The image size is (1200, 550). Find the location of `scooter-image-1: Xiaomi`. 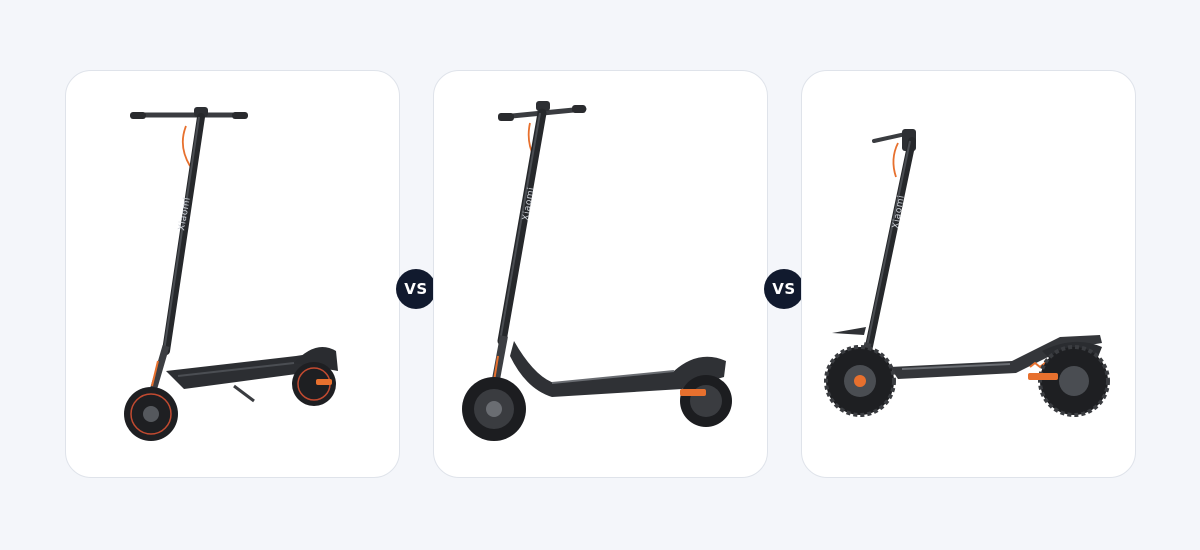

scooter-image-1: Xiaomi is located at coordinates (231, 274).